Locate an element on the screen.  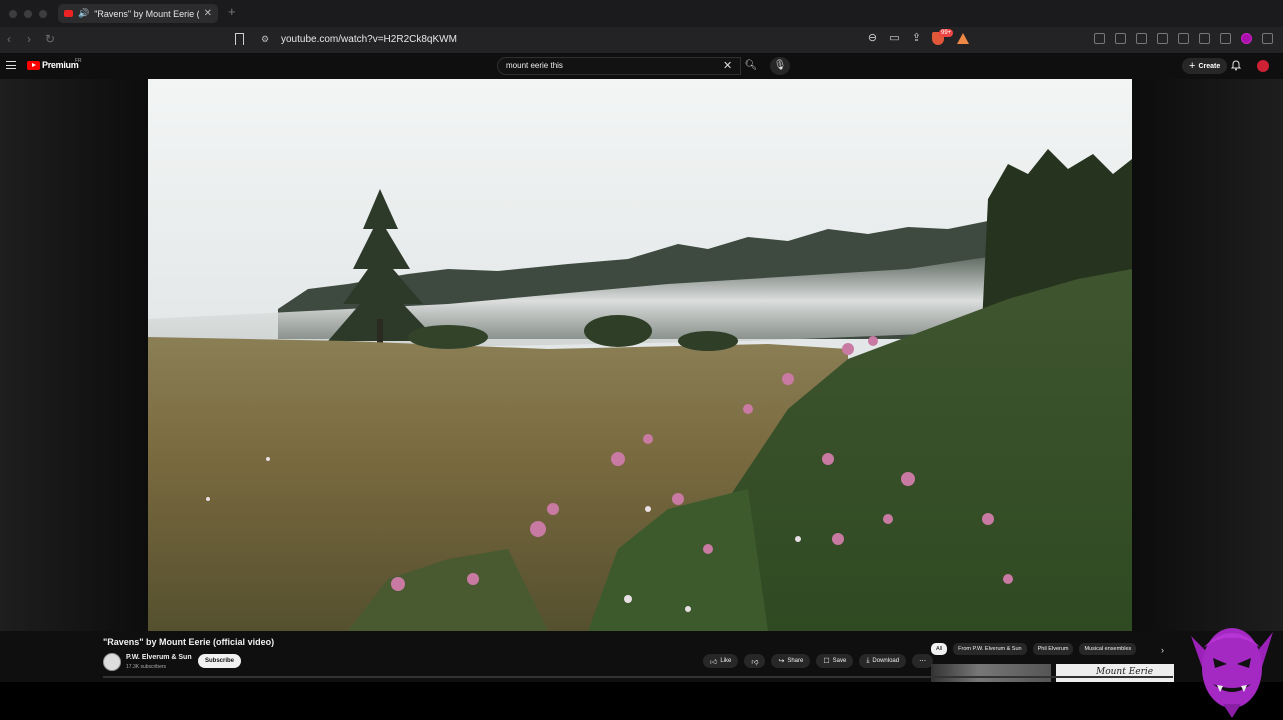
maximize-window-icon is located at coordinates (43, 13).